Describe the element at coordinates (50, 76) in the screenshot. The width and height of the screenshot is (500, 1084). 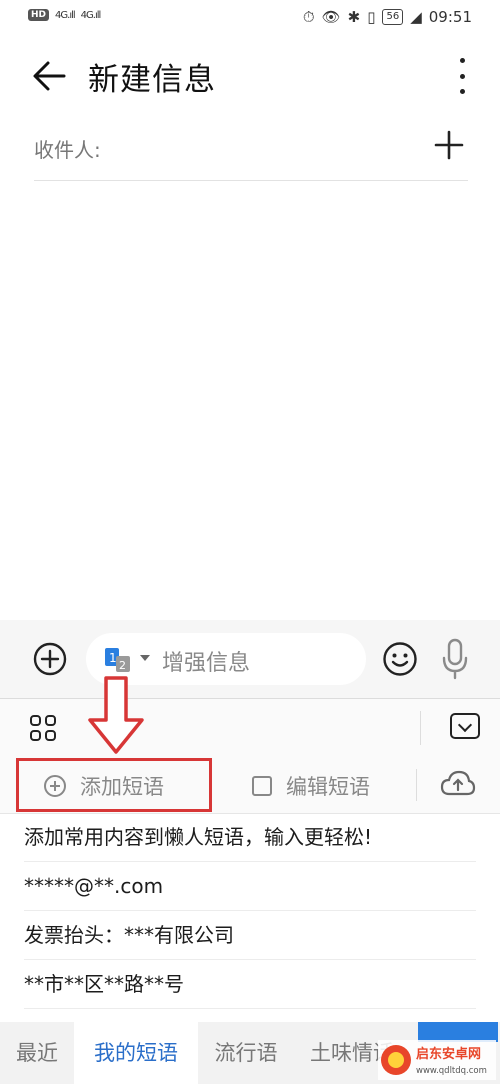
I see `back-arrow-icon` at that location.